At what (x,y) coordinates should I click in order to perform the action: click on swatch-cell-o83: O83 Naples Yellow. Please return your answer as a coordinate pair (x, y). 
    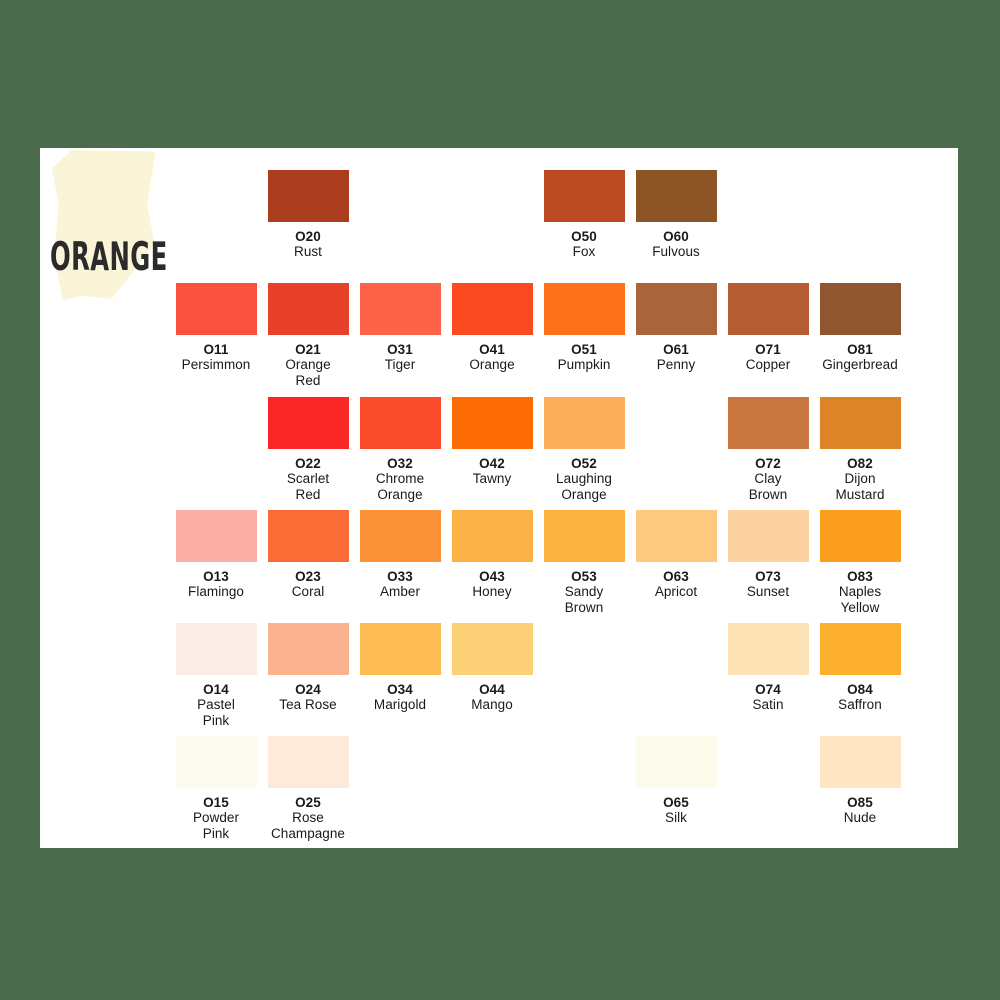
    Looking at the image, I should click on (860, 563).